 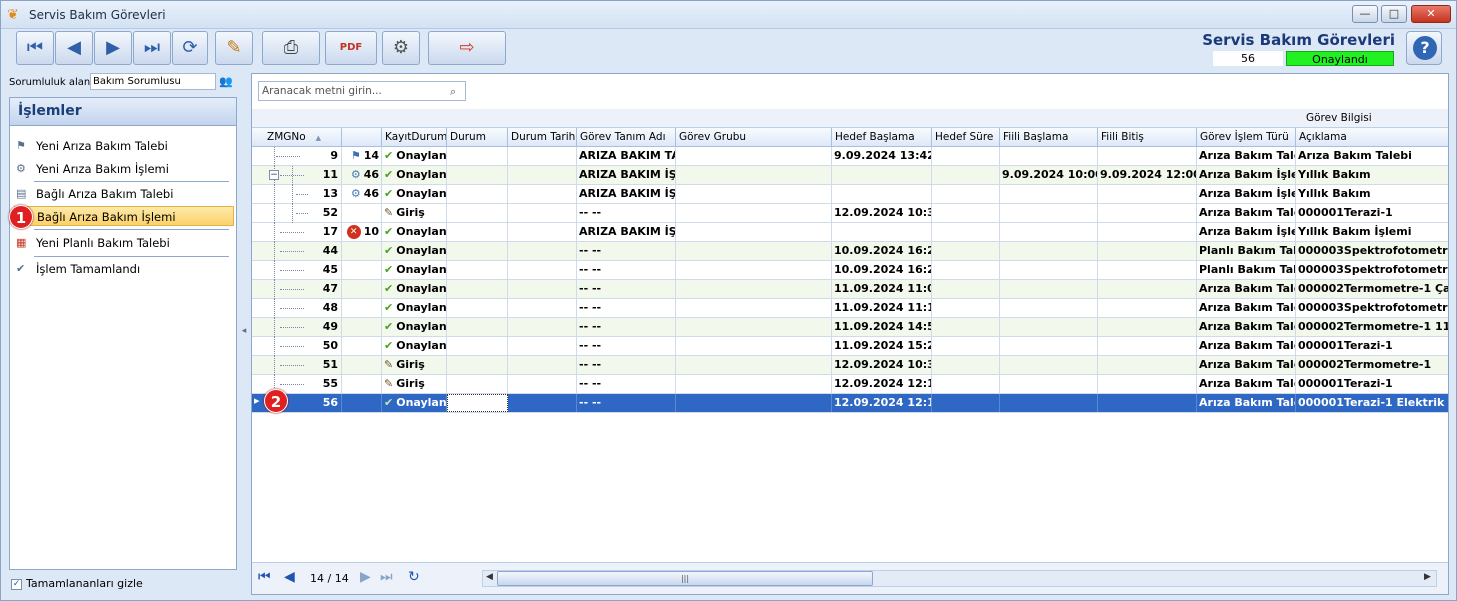 I want to click on cell-hedef: 9.09.2024 13:42:33, so click(x=882, y=156).